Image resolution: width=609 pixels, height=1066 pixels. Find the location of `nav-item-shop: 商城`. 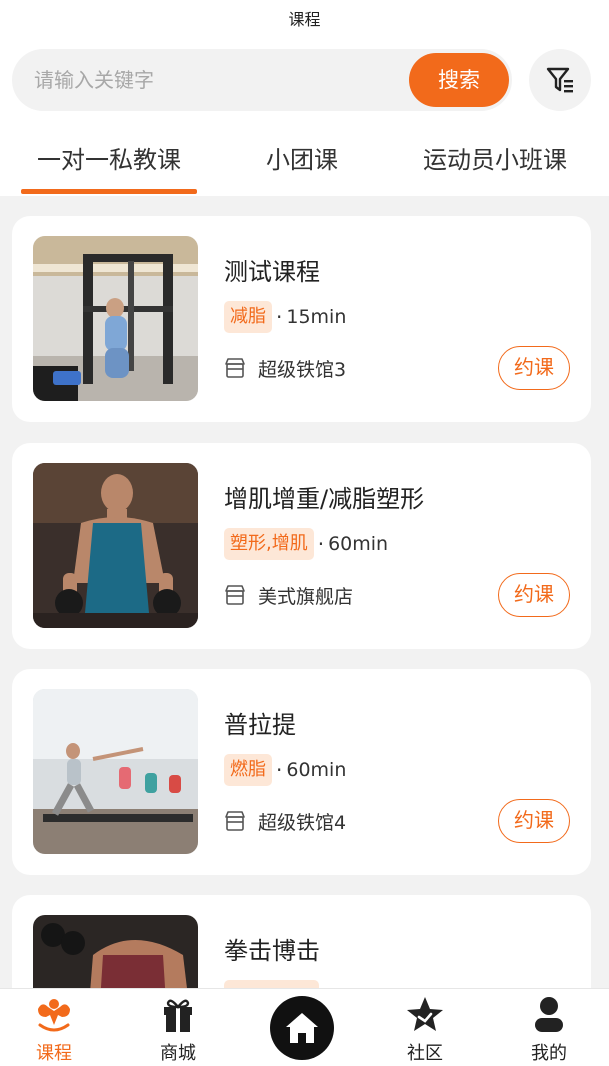

nav-item-shop: 商城 is located at coordinates (178, 1027).